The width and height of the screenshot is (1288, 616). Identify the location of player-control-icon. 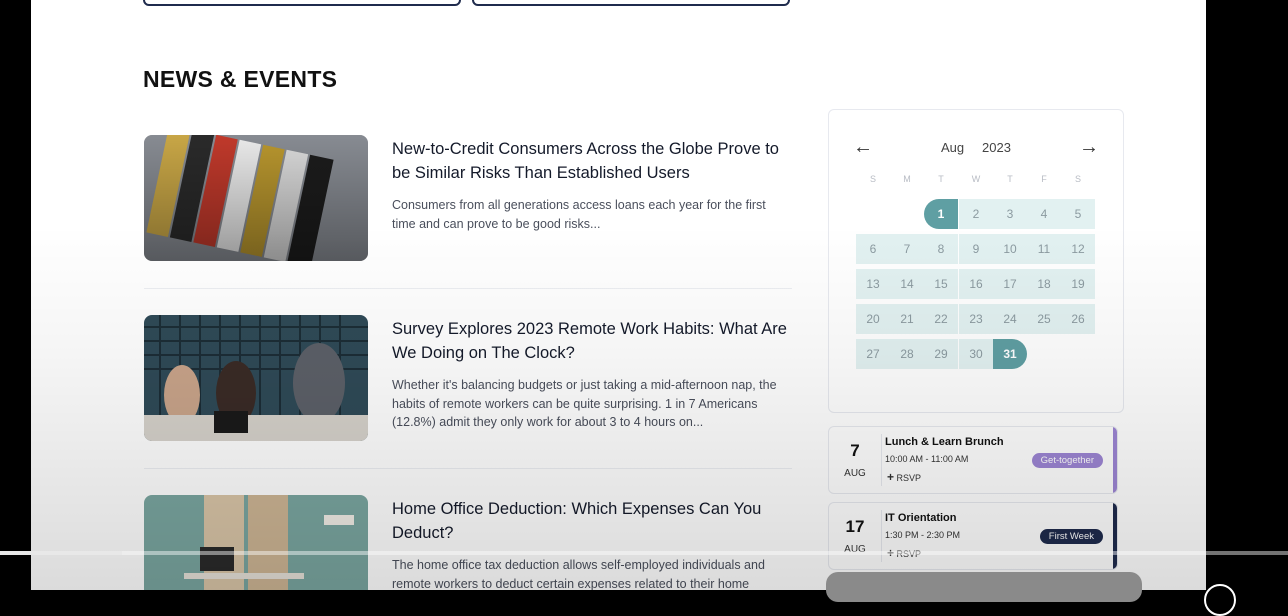
(1220, 600).